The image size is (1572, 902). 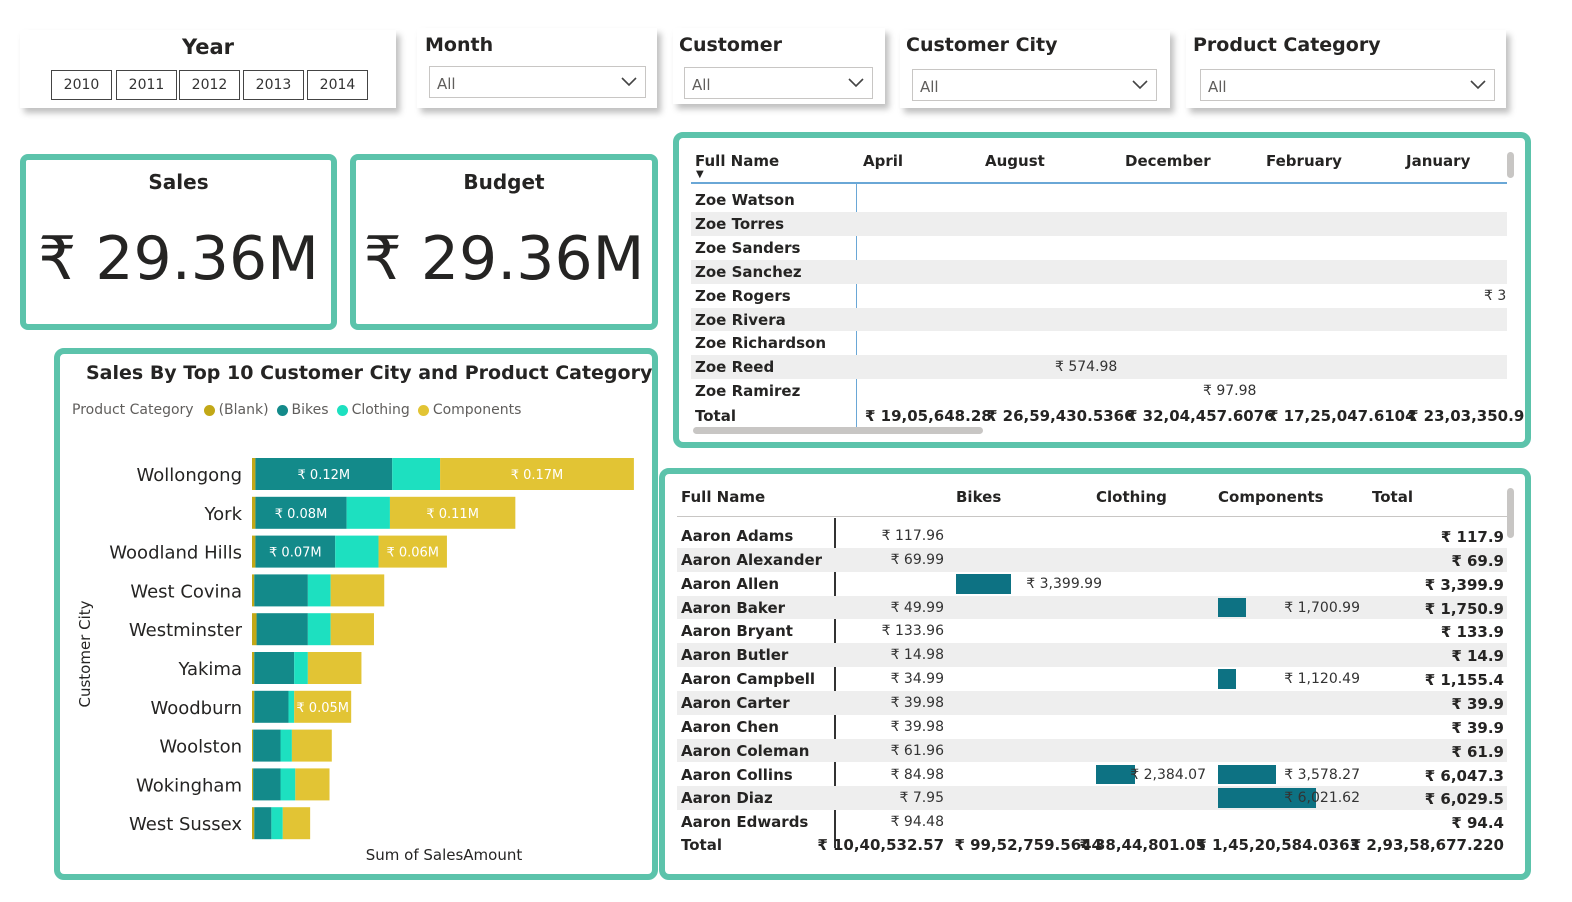 What do you see at coordinates (209, 85) in the screenshot?
I see `year-option-2012: 2012` at bounding box center [209, 85].